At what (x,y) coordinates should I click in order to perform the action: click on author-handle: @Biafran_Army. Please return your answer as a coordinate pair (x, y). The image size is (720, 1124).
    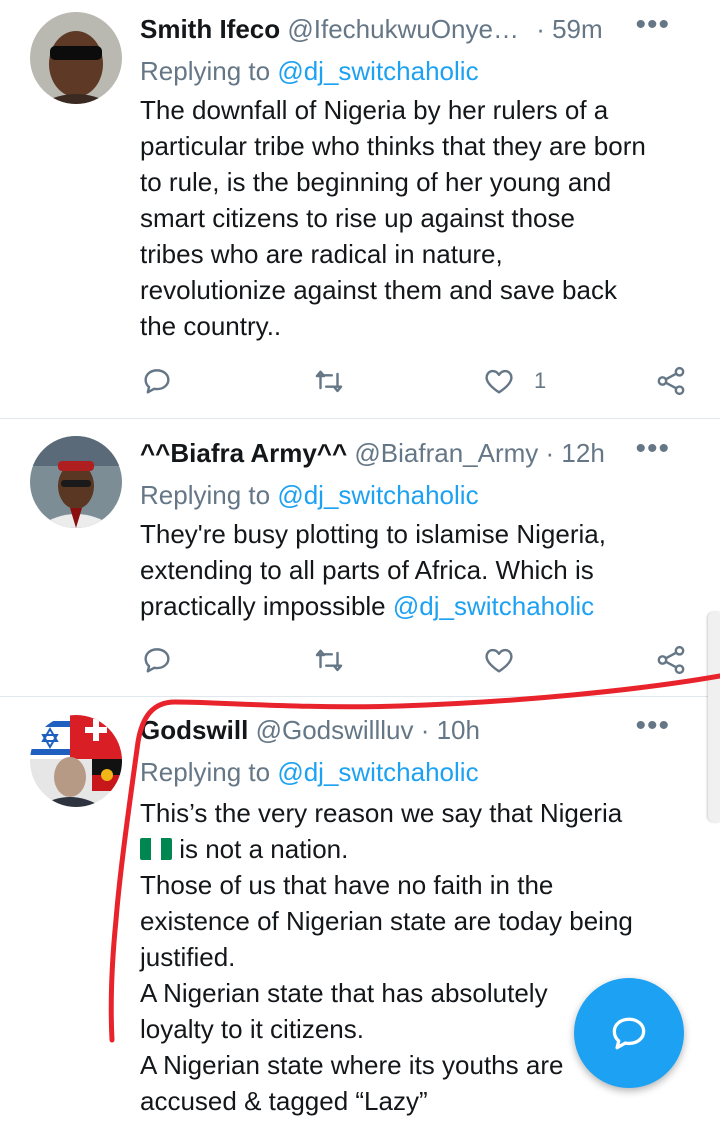
    Looking at the image, I should click on (446, 453).